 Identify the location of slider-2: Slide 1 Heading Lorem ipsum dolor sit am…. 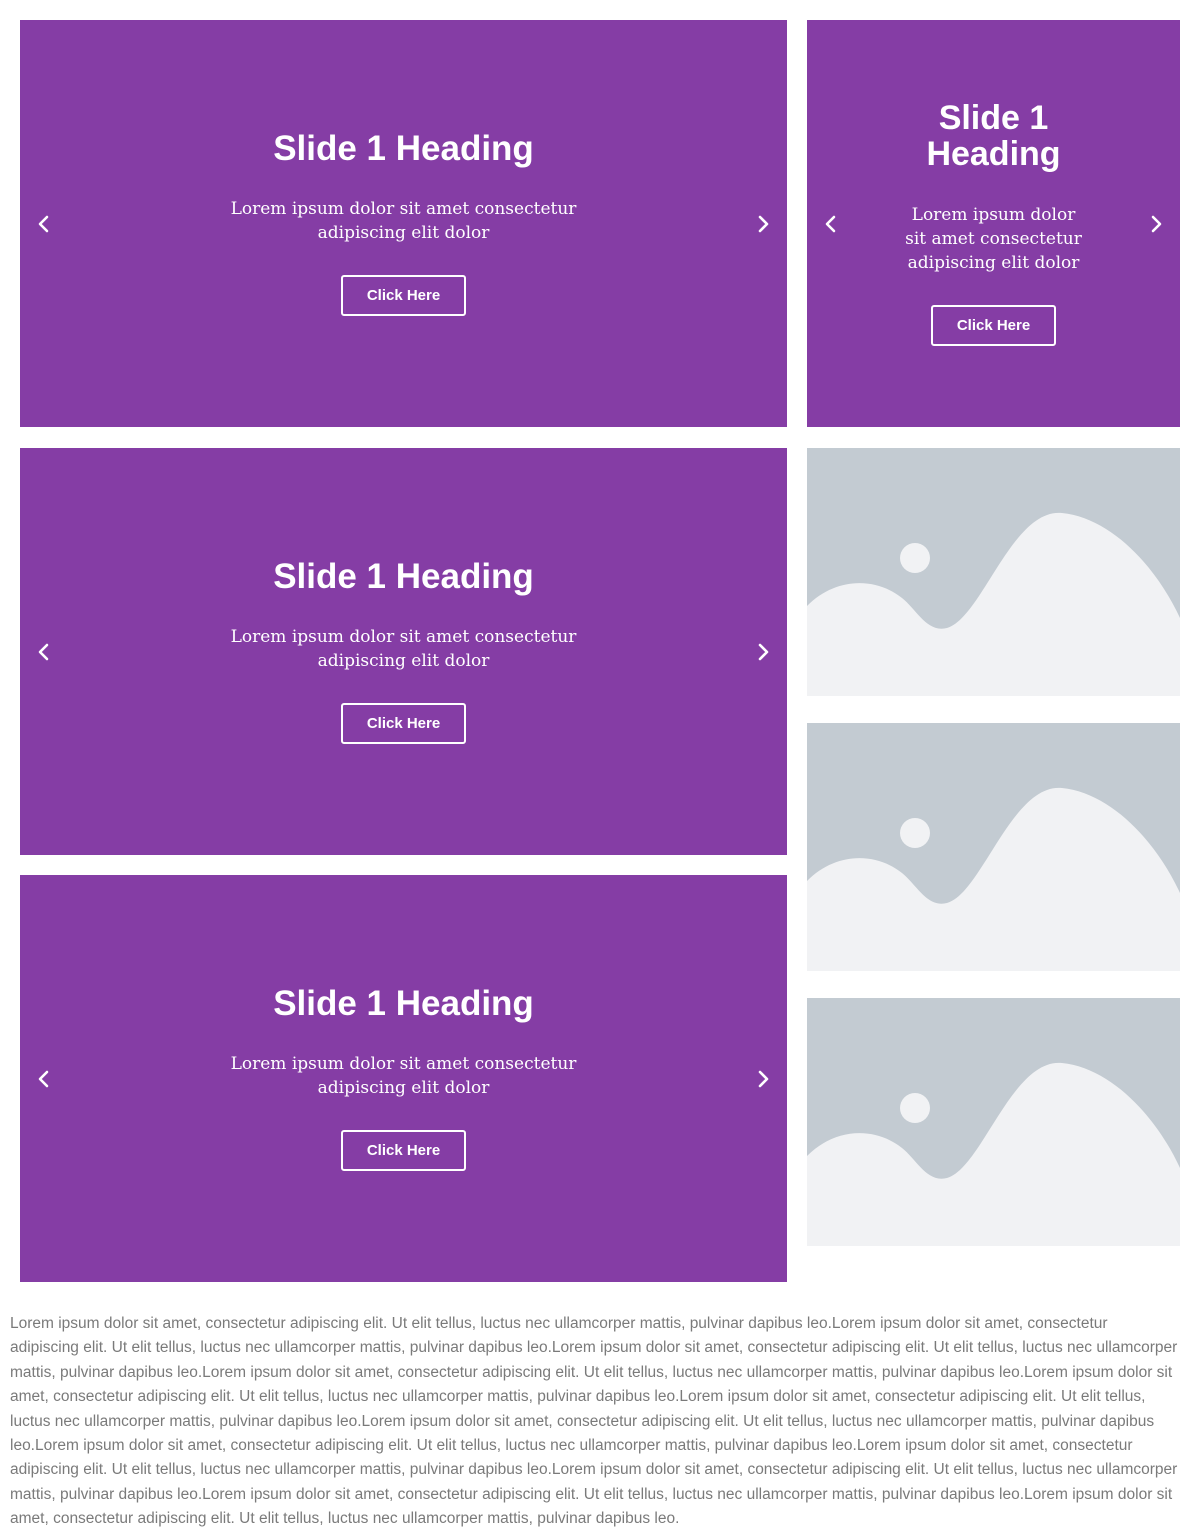
(993, 223).